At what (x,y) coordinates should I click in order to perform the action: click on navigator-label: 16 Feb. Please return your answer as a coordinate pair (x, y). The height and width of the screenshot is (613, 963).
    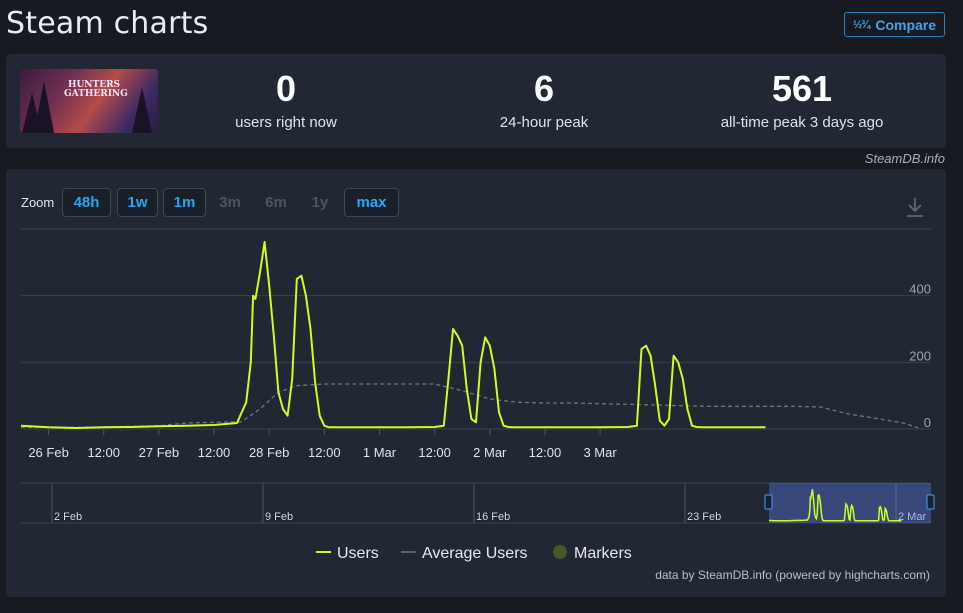
    Looking at the image, I should click on (493, 517).